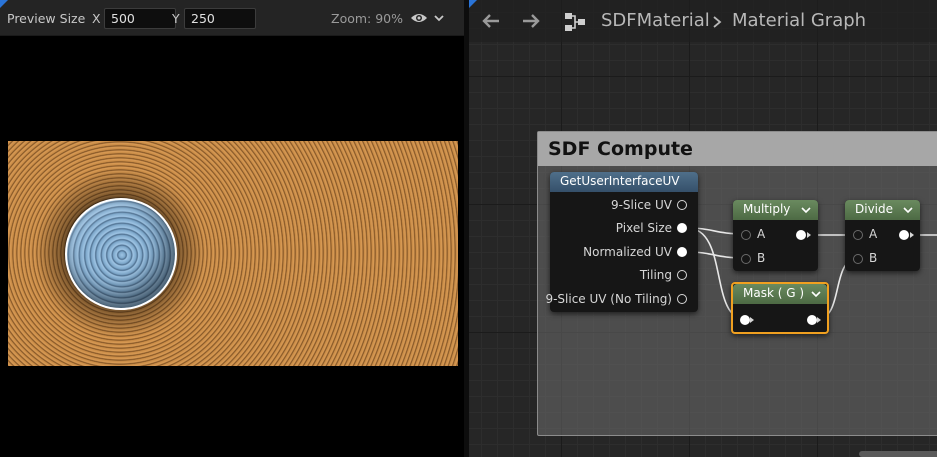  I want to click on pin-label-9-slice-uv-no-tiling: 9-Slice UV (No Tiling), so click(608, 299).